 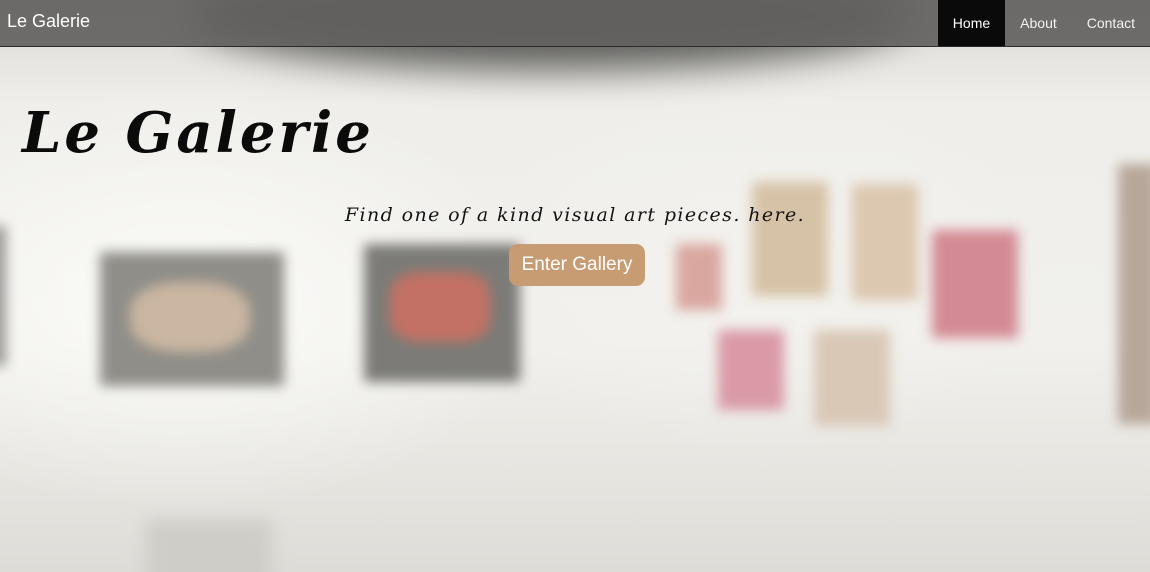 I want to click on enter-gallery-button: Enter Gallery, so click(x=577, y=265).